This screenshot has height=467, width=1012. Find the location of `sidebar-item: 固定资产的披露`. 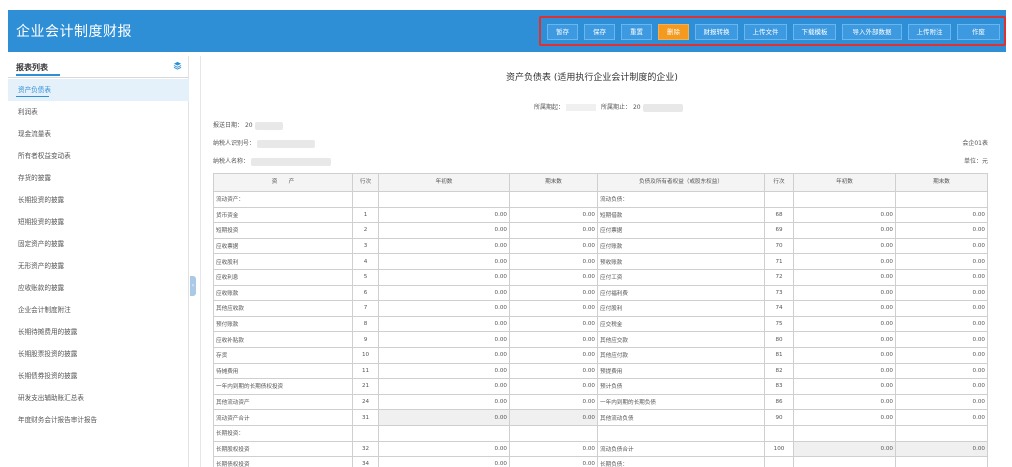

sidebar-item: 固定资产的披露 is located at coordinates (98, 244).